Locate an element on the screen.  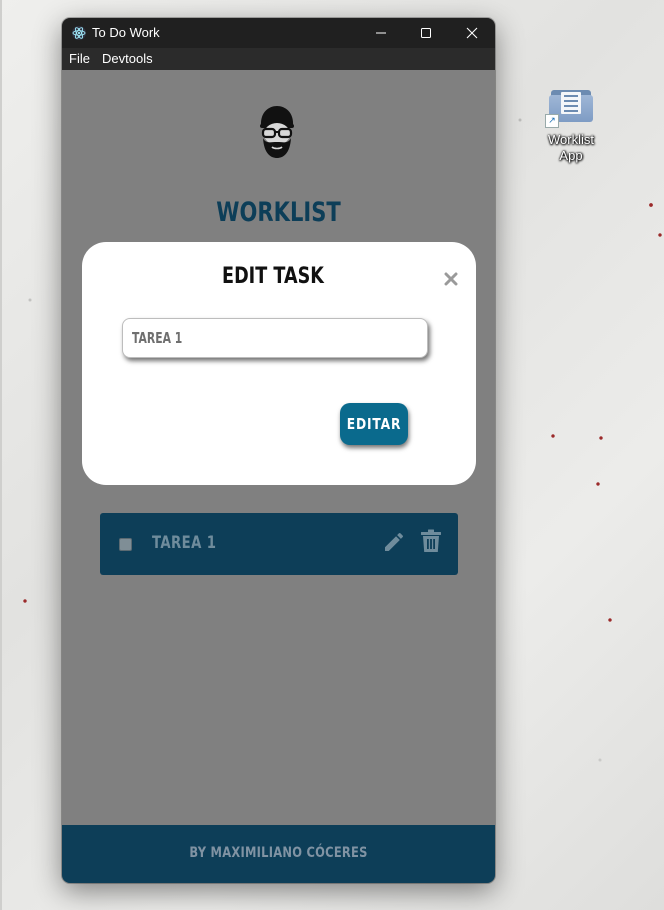
editar-button: EDITAR is located at coordinates (374, 424).